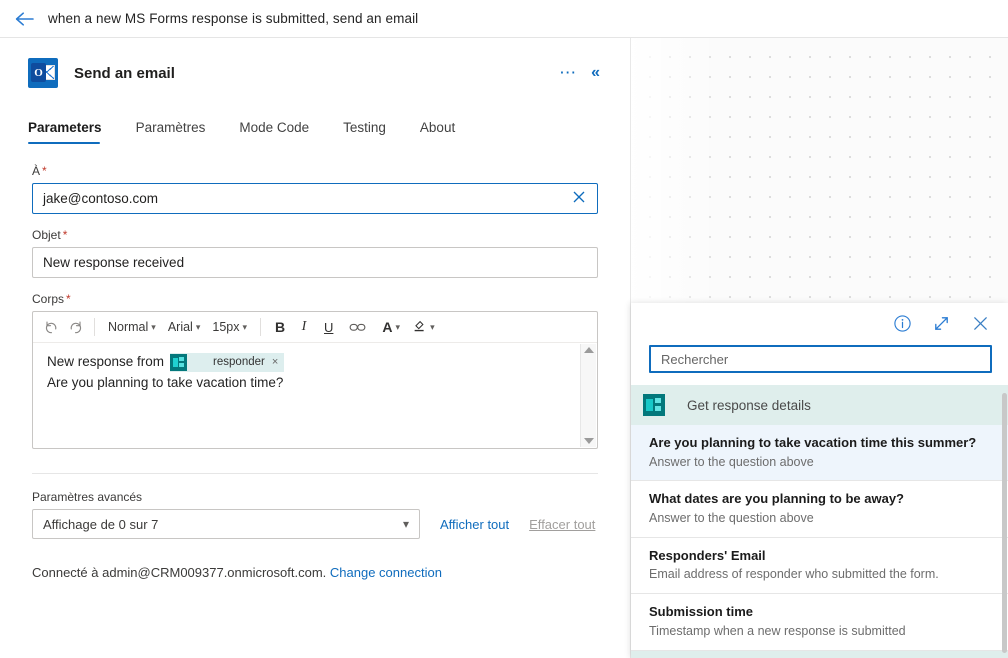 The image size is (1008, 658). Describe the element at coordinates (819, 405) in the screenshot. I see `group-header-get-response-details: Get response details` at that location.